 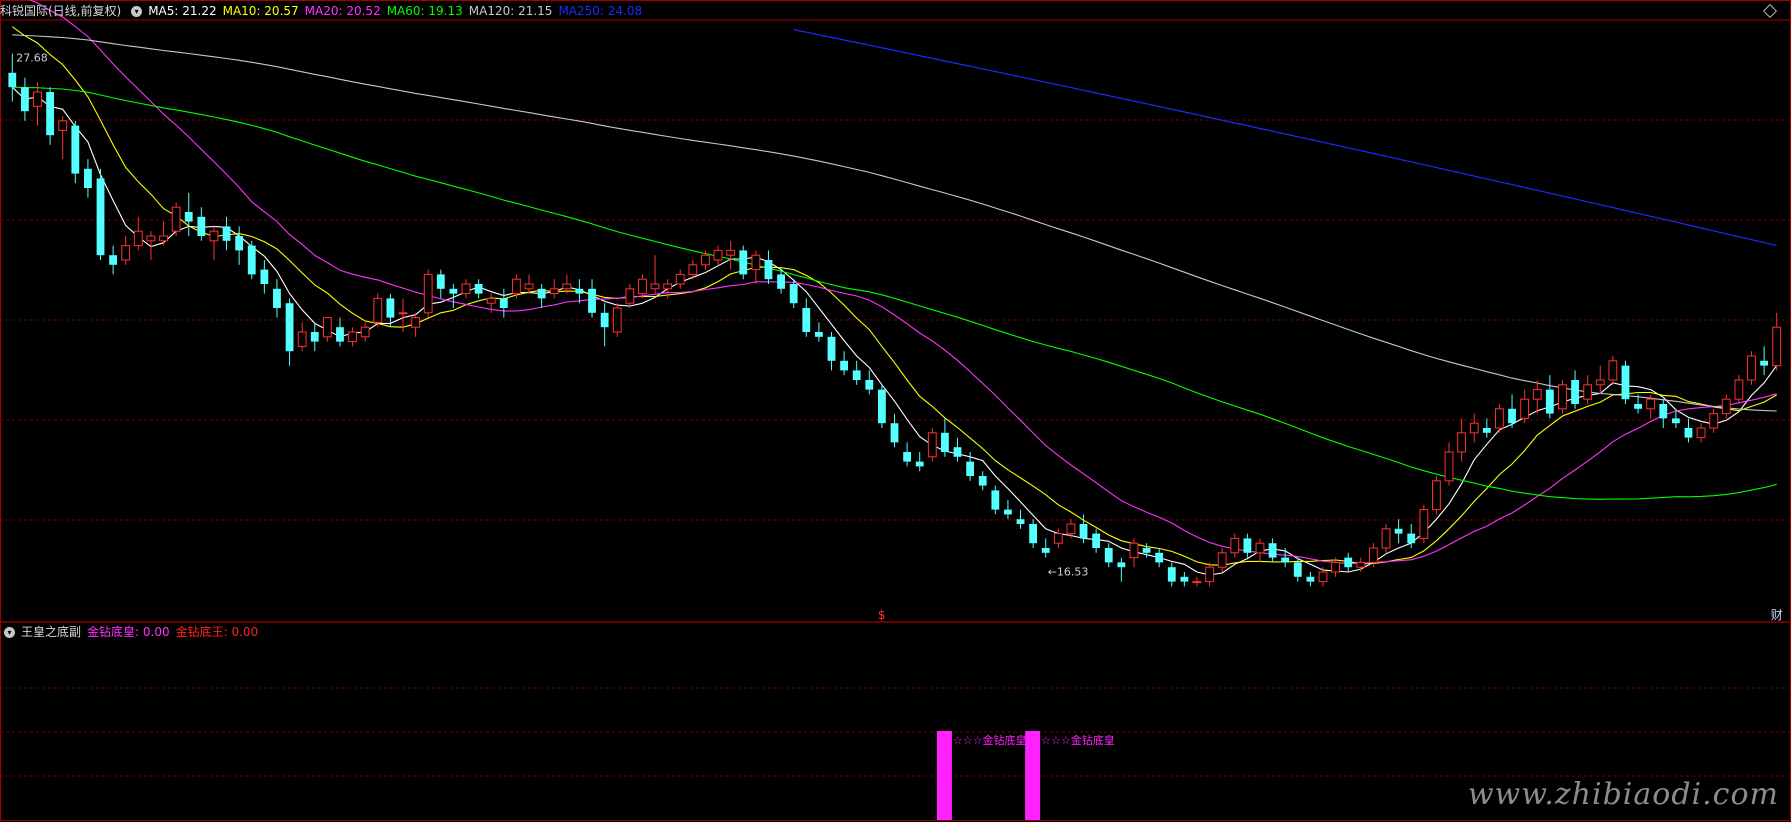 I want to click on ma10-label: MA10: 20.57, so click(x=260, y=11).